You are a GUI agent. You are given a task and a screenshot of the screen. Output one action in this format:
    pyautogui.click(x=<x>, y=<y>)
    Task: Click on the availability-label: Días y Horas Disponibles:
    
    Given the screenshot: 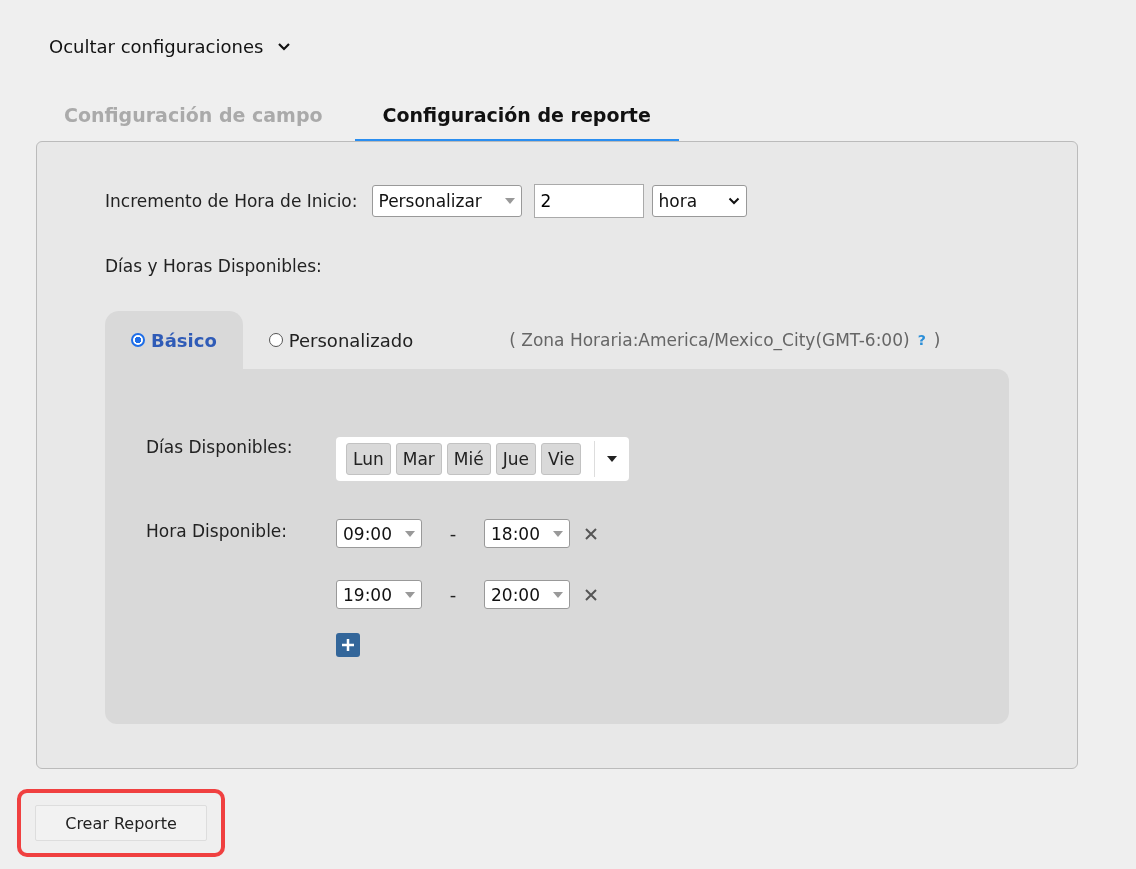 What is the action you would take?
    pyautogui.click(x=214, y=266)
    